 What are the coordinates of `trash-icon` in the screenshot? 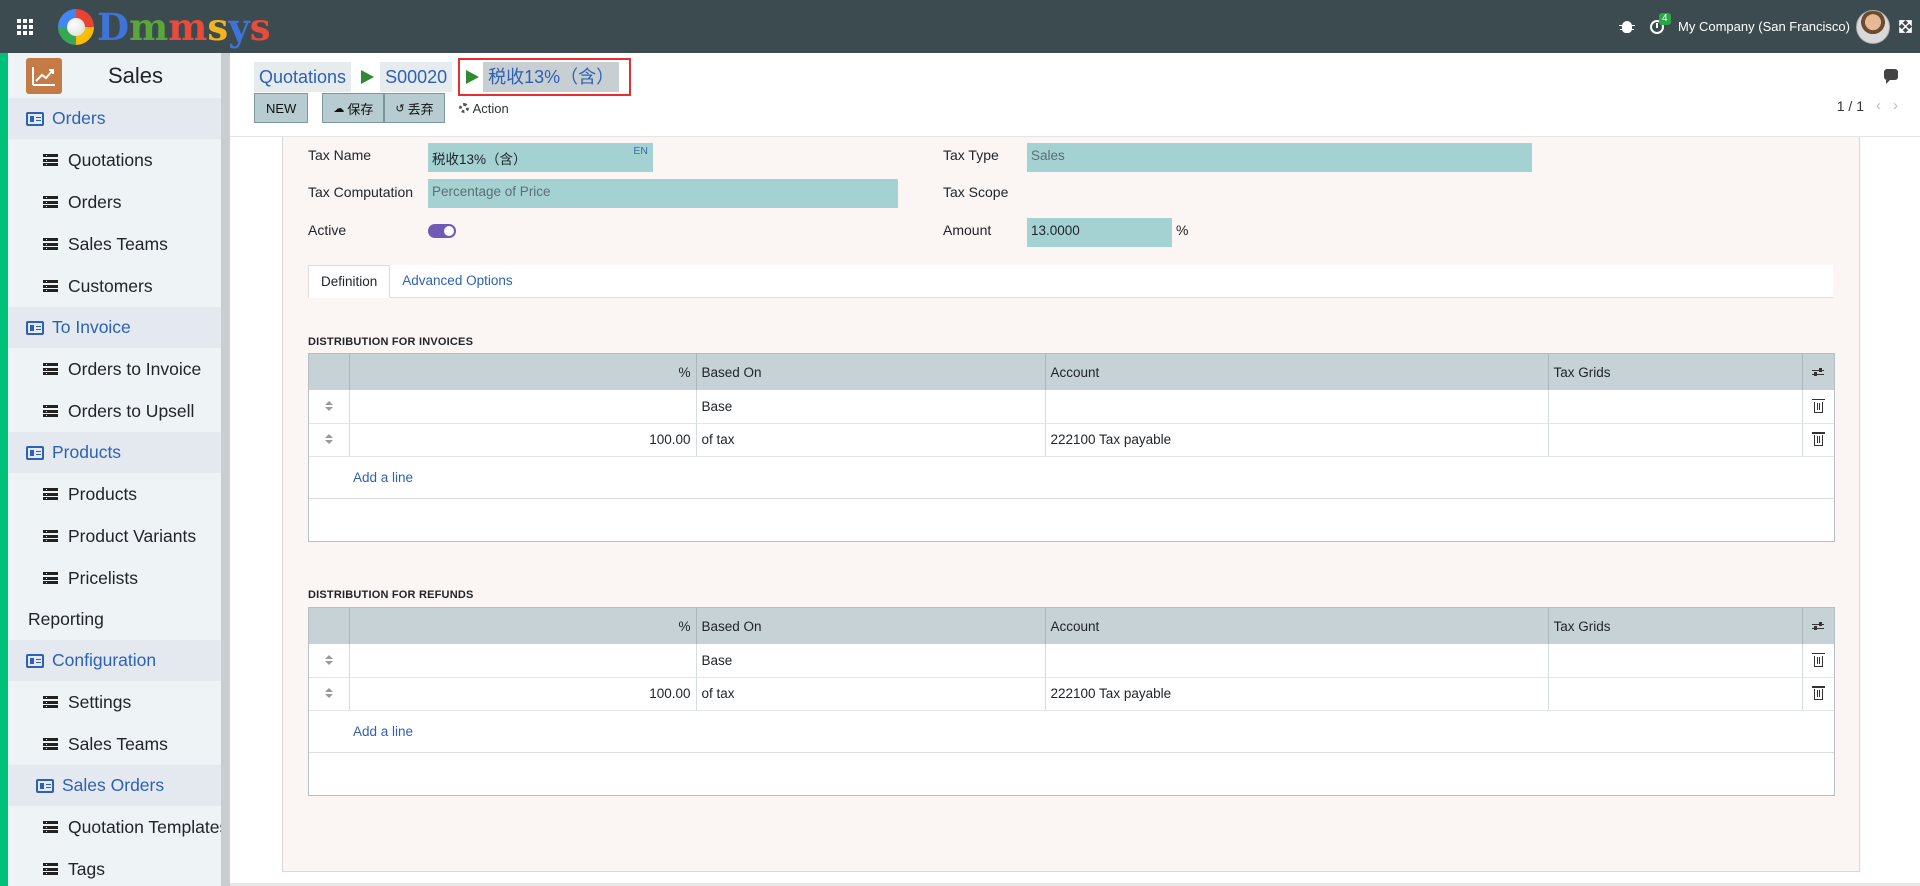 It's located at (1818, 405).